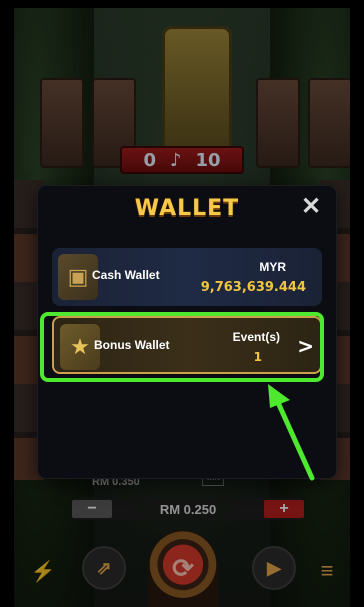  Describe the element at coordinates (311, 207) in the screenshot. I see `close-icon: ✕` at that location.